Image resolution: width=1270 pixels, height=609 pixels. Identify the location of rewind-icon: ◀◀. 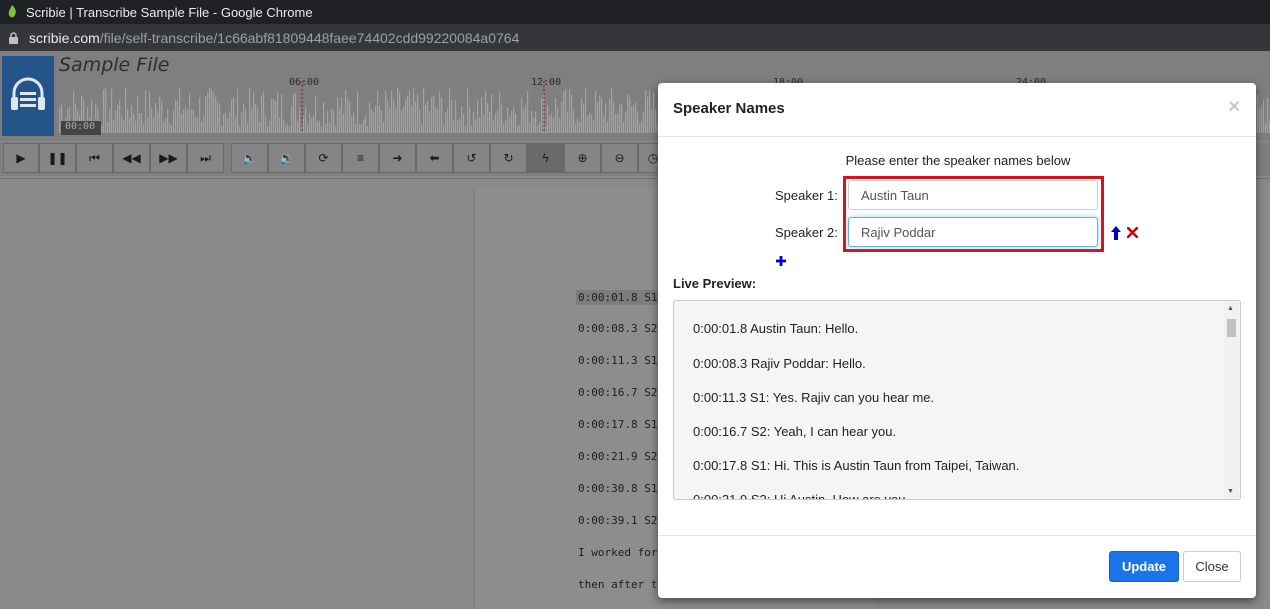
(131, 158).